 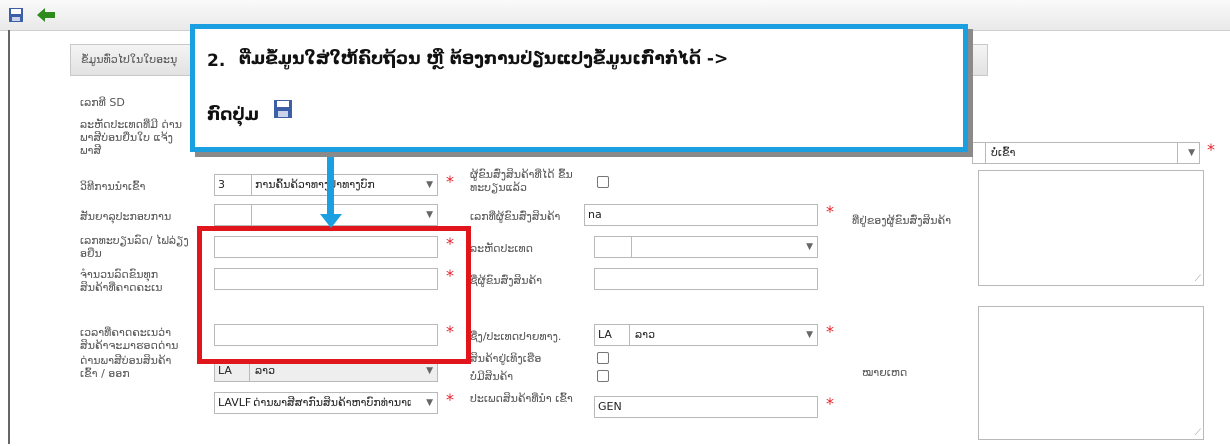 What do you see at coordinates (603, 376) in the screenshot?
I see `no-goods-checkbox` at bounding box center [603, 376].